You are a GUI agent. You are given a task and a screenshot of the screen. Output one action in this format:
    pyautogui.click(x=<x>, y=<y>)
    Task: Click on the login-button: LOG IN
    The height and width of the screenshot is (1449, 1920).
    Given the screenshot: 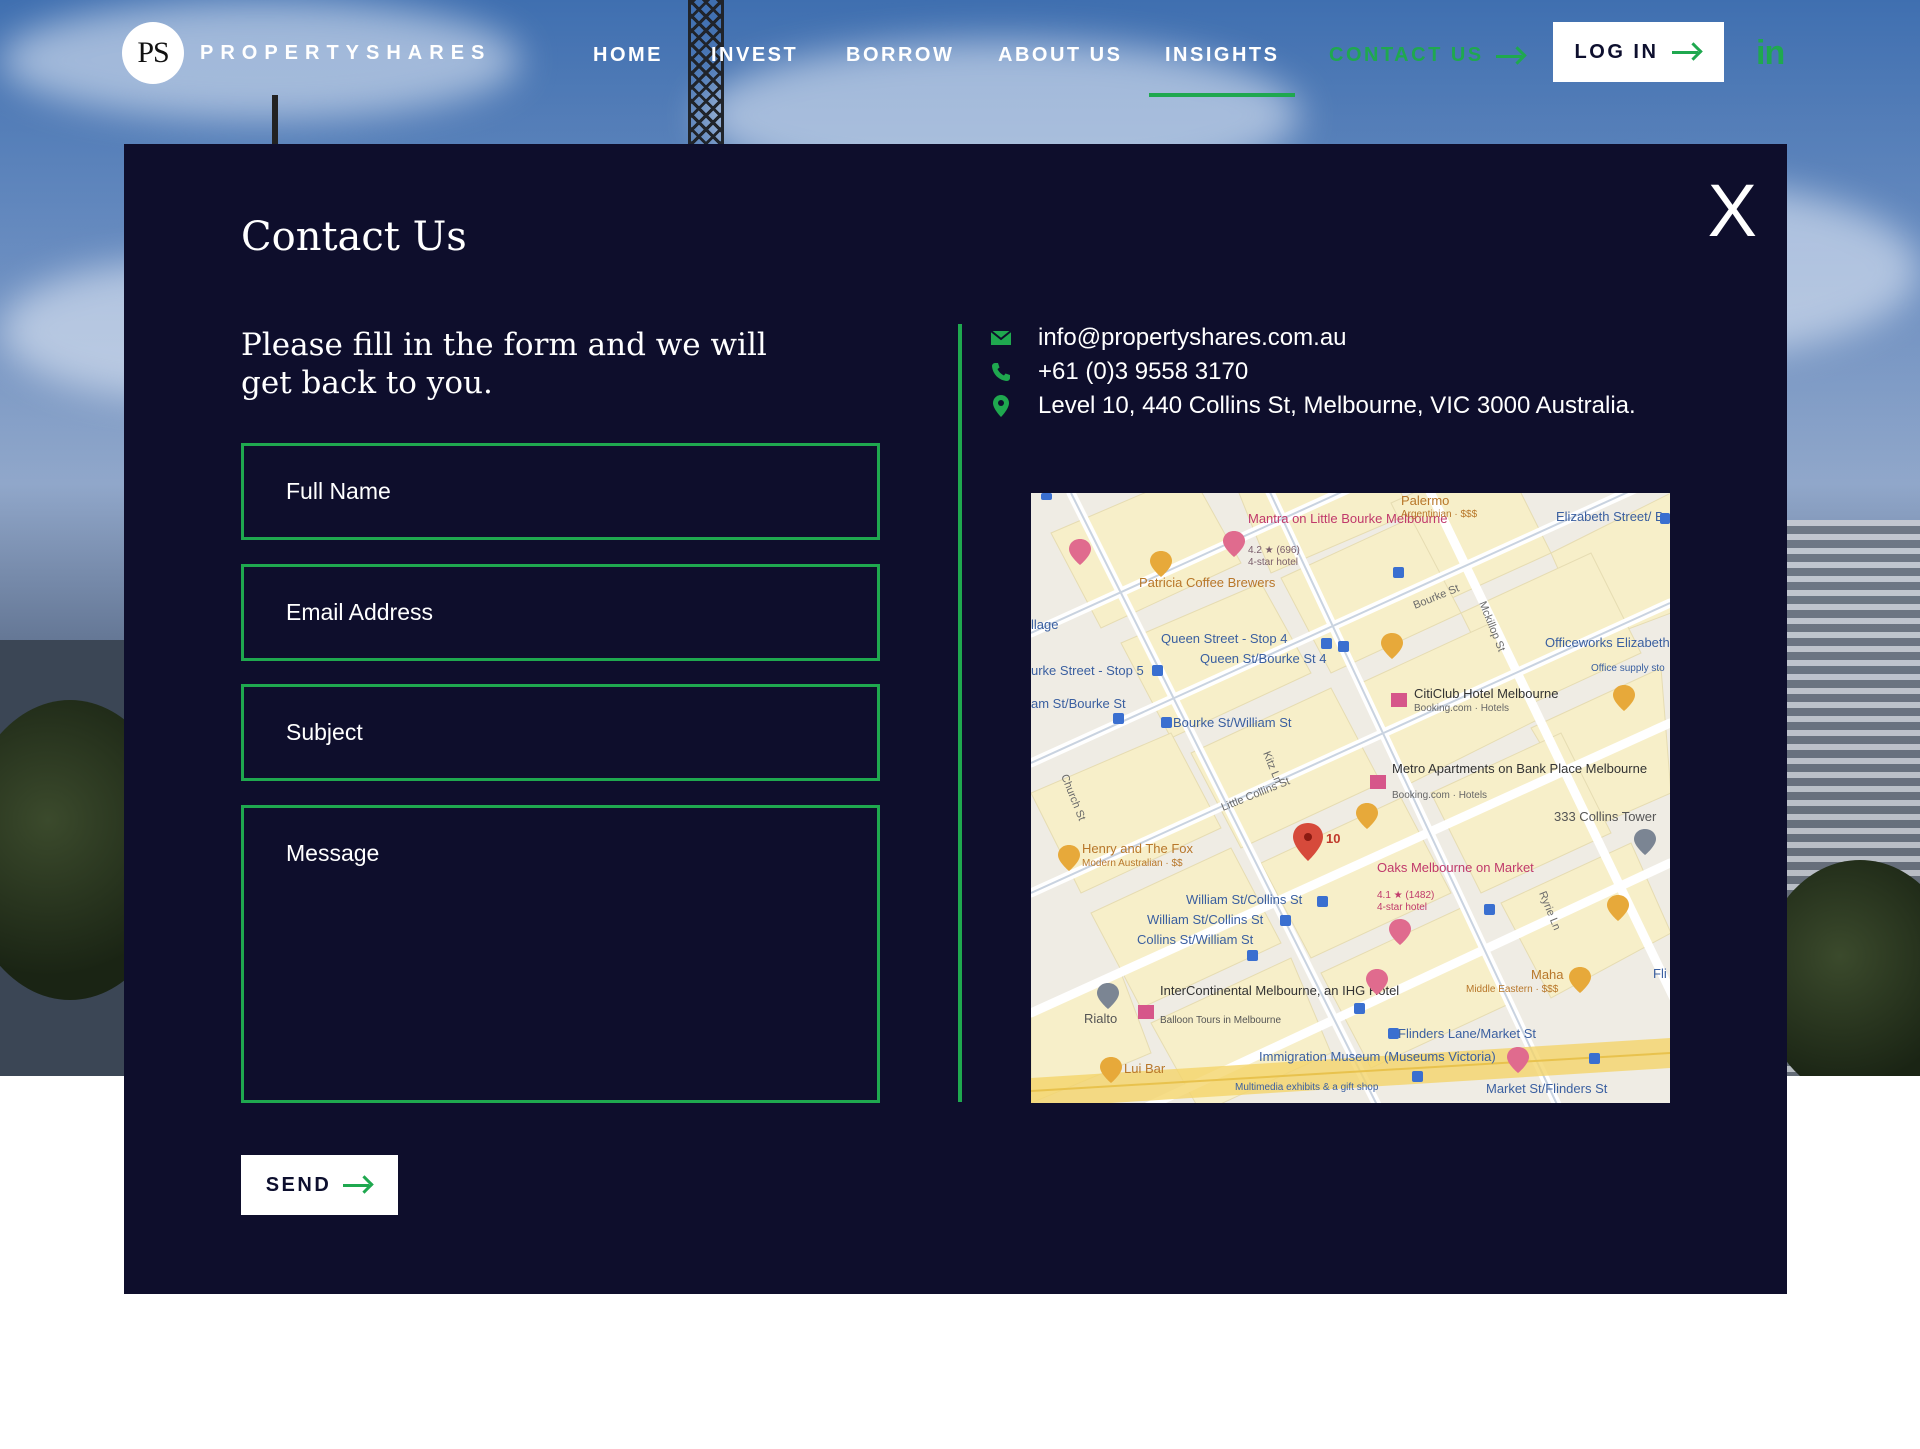 What is the action you would take?
    pyautogui.click(x=1638, y=52)
    